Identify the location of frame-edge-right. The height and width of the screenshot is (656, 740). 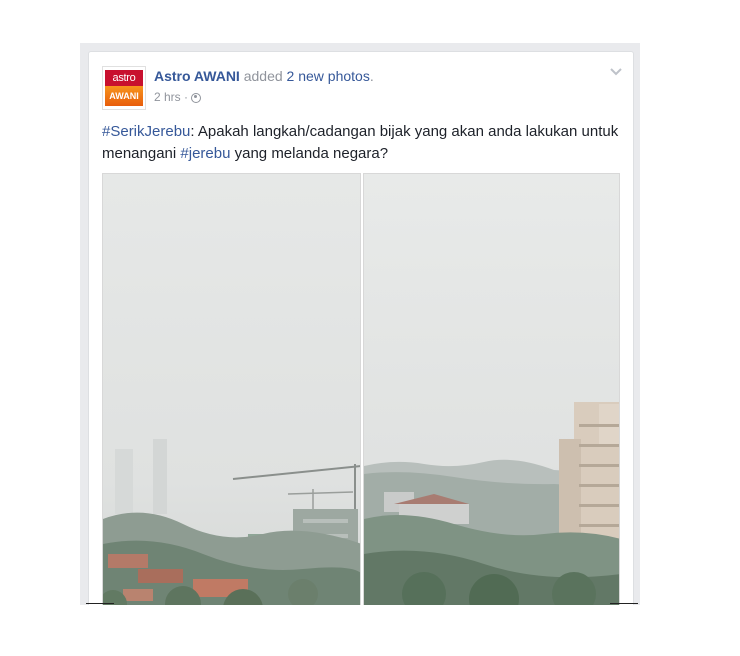
(624, 603).